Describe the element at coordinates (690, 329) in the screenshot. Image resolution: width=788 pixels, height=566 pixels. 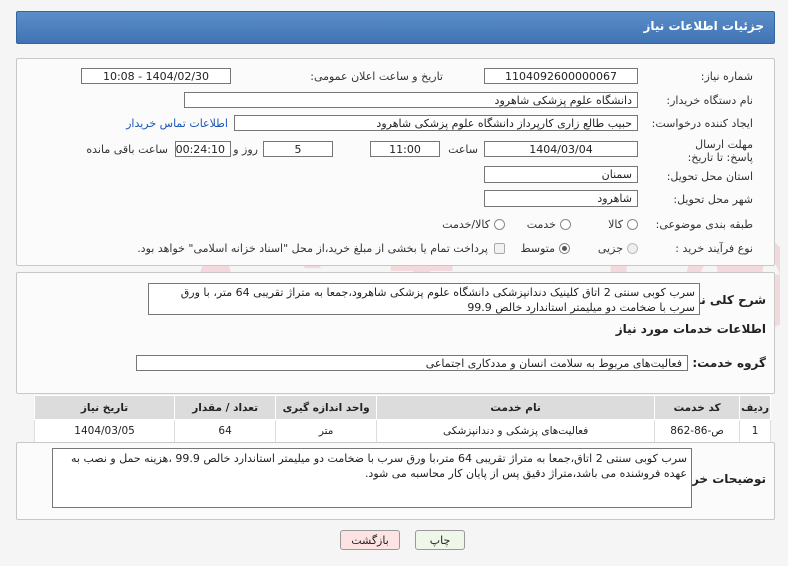
I see `services-section-title: اطلاعات خدمات مورد نیاز` at that location.